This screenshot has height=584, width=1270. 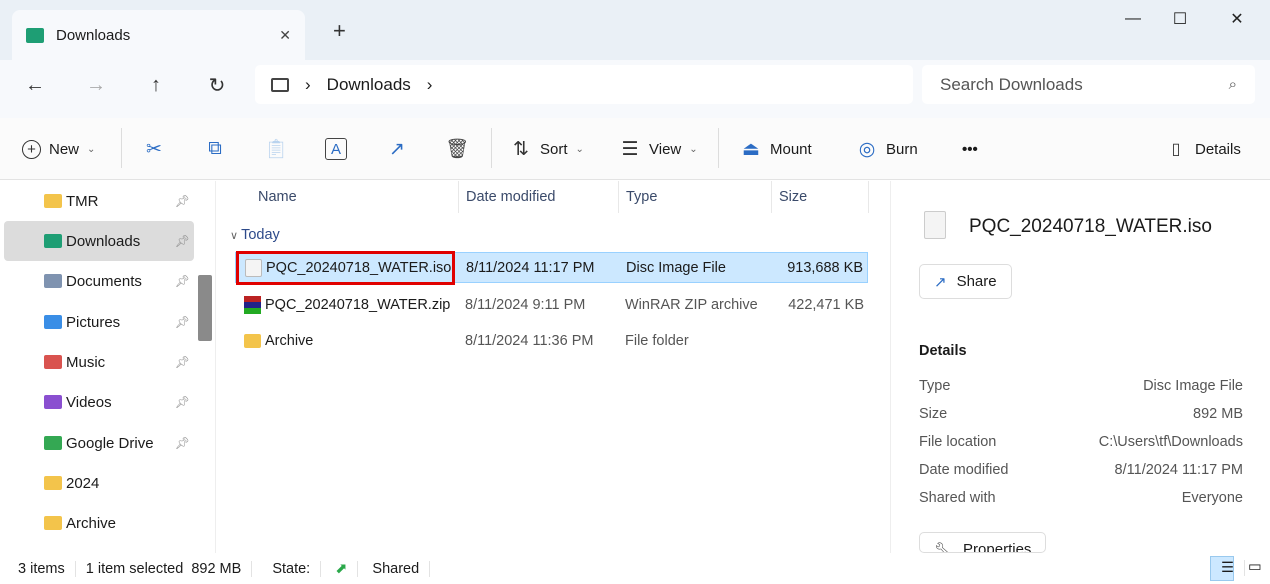 I want to click on details-pane-button: ▯ Details, so click(x=1203, y=149).